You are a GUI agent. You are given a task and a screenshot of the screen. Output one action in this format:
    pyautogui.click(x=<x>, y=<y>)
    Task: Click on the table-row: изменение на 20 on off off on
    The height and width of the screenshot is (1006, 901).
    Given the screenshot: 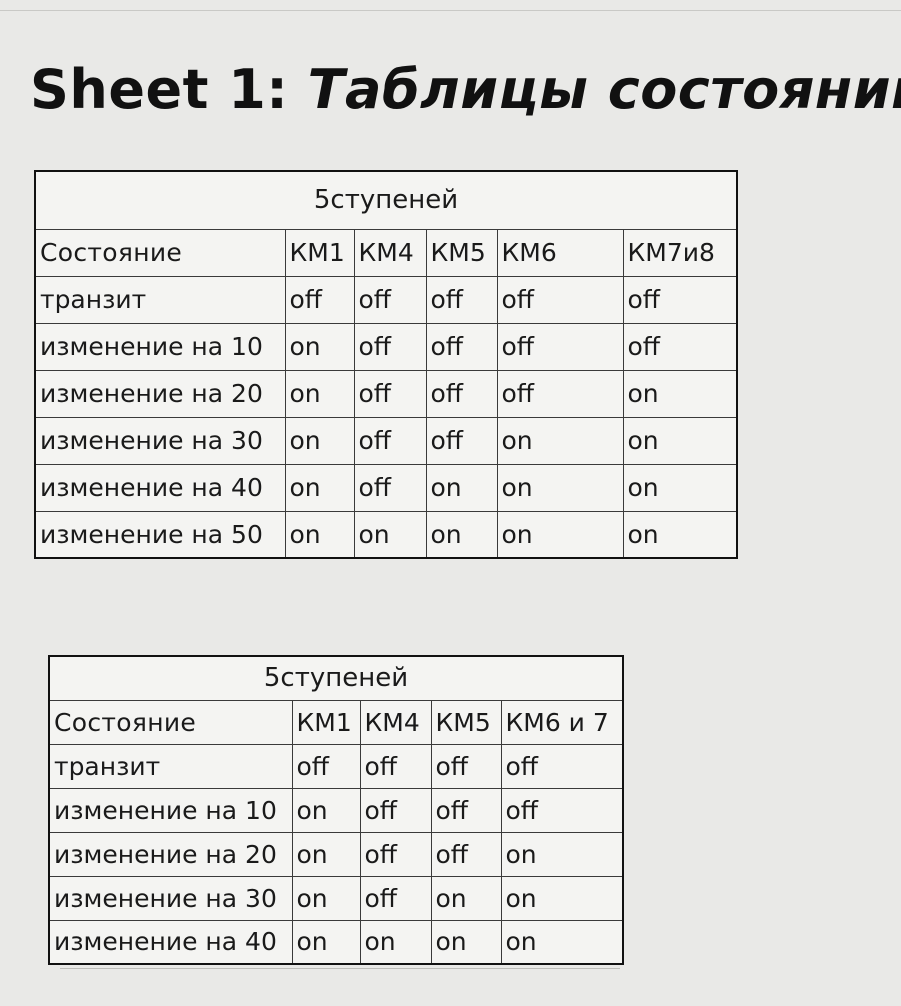 What is the action you would take?
    pyautogui.click(x=336, y=854)
    